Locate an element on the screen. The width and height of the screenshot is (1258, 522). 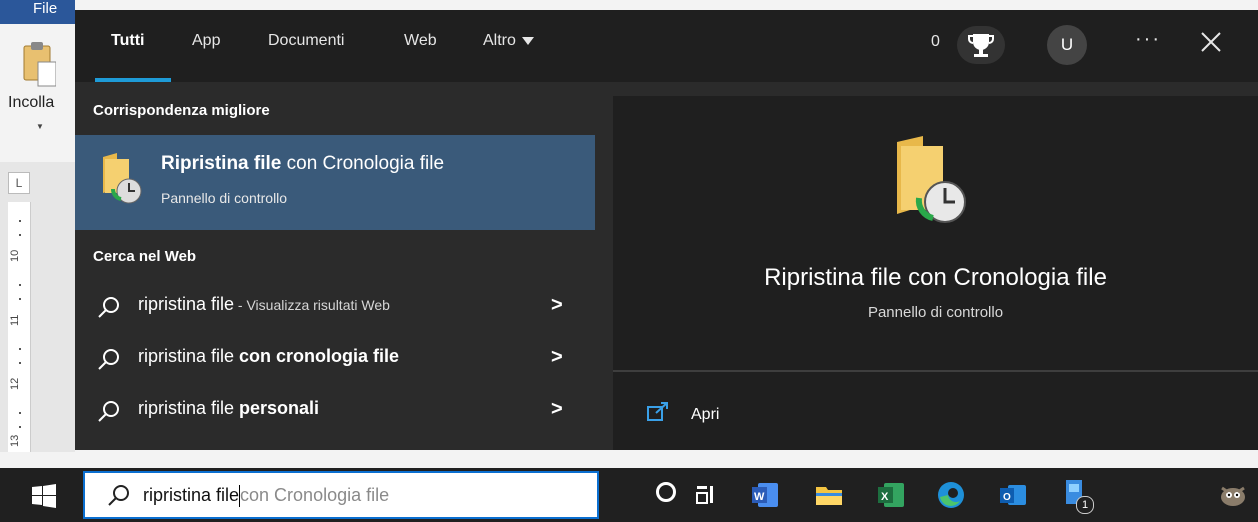
paste-label: Incolla is located at coordinates (31, 103).